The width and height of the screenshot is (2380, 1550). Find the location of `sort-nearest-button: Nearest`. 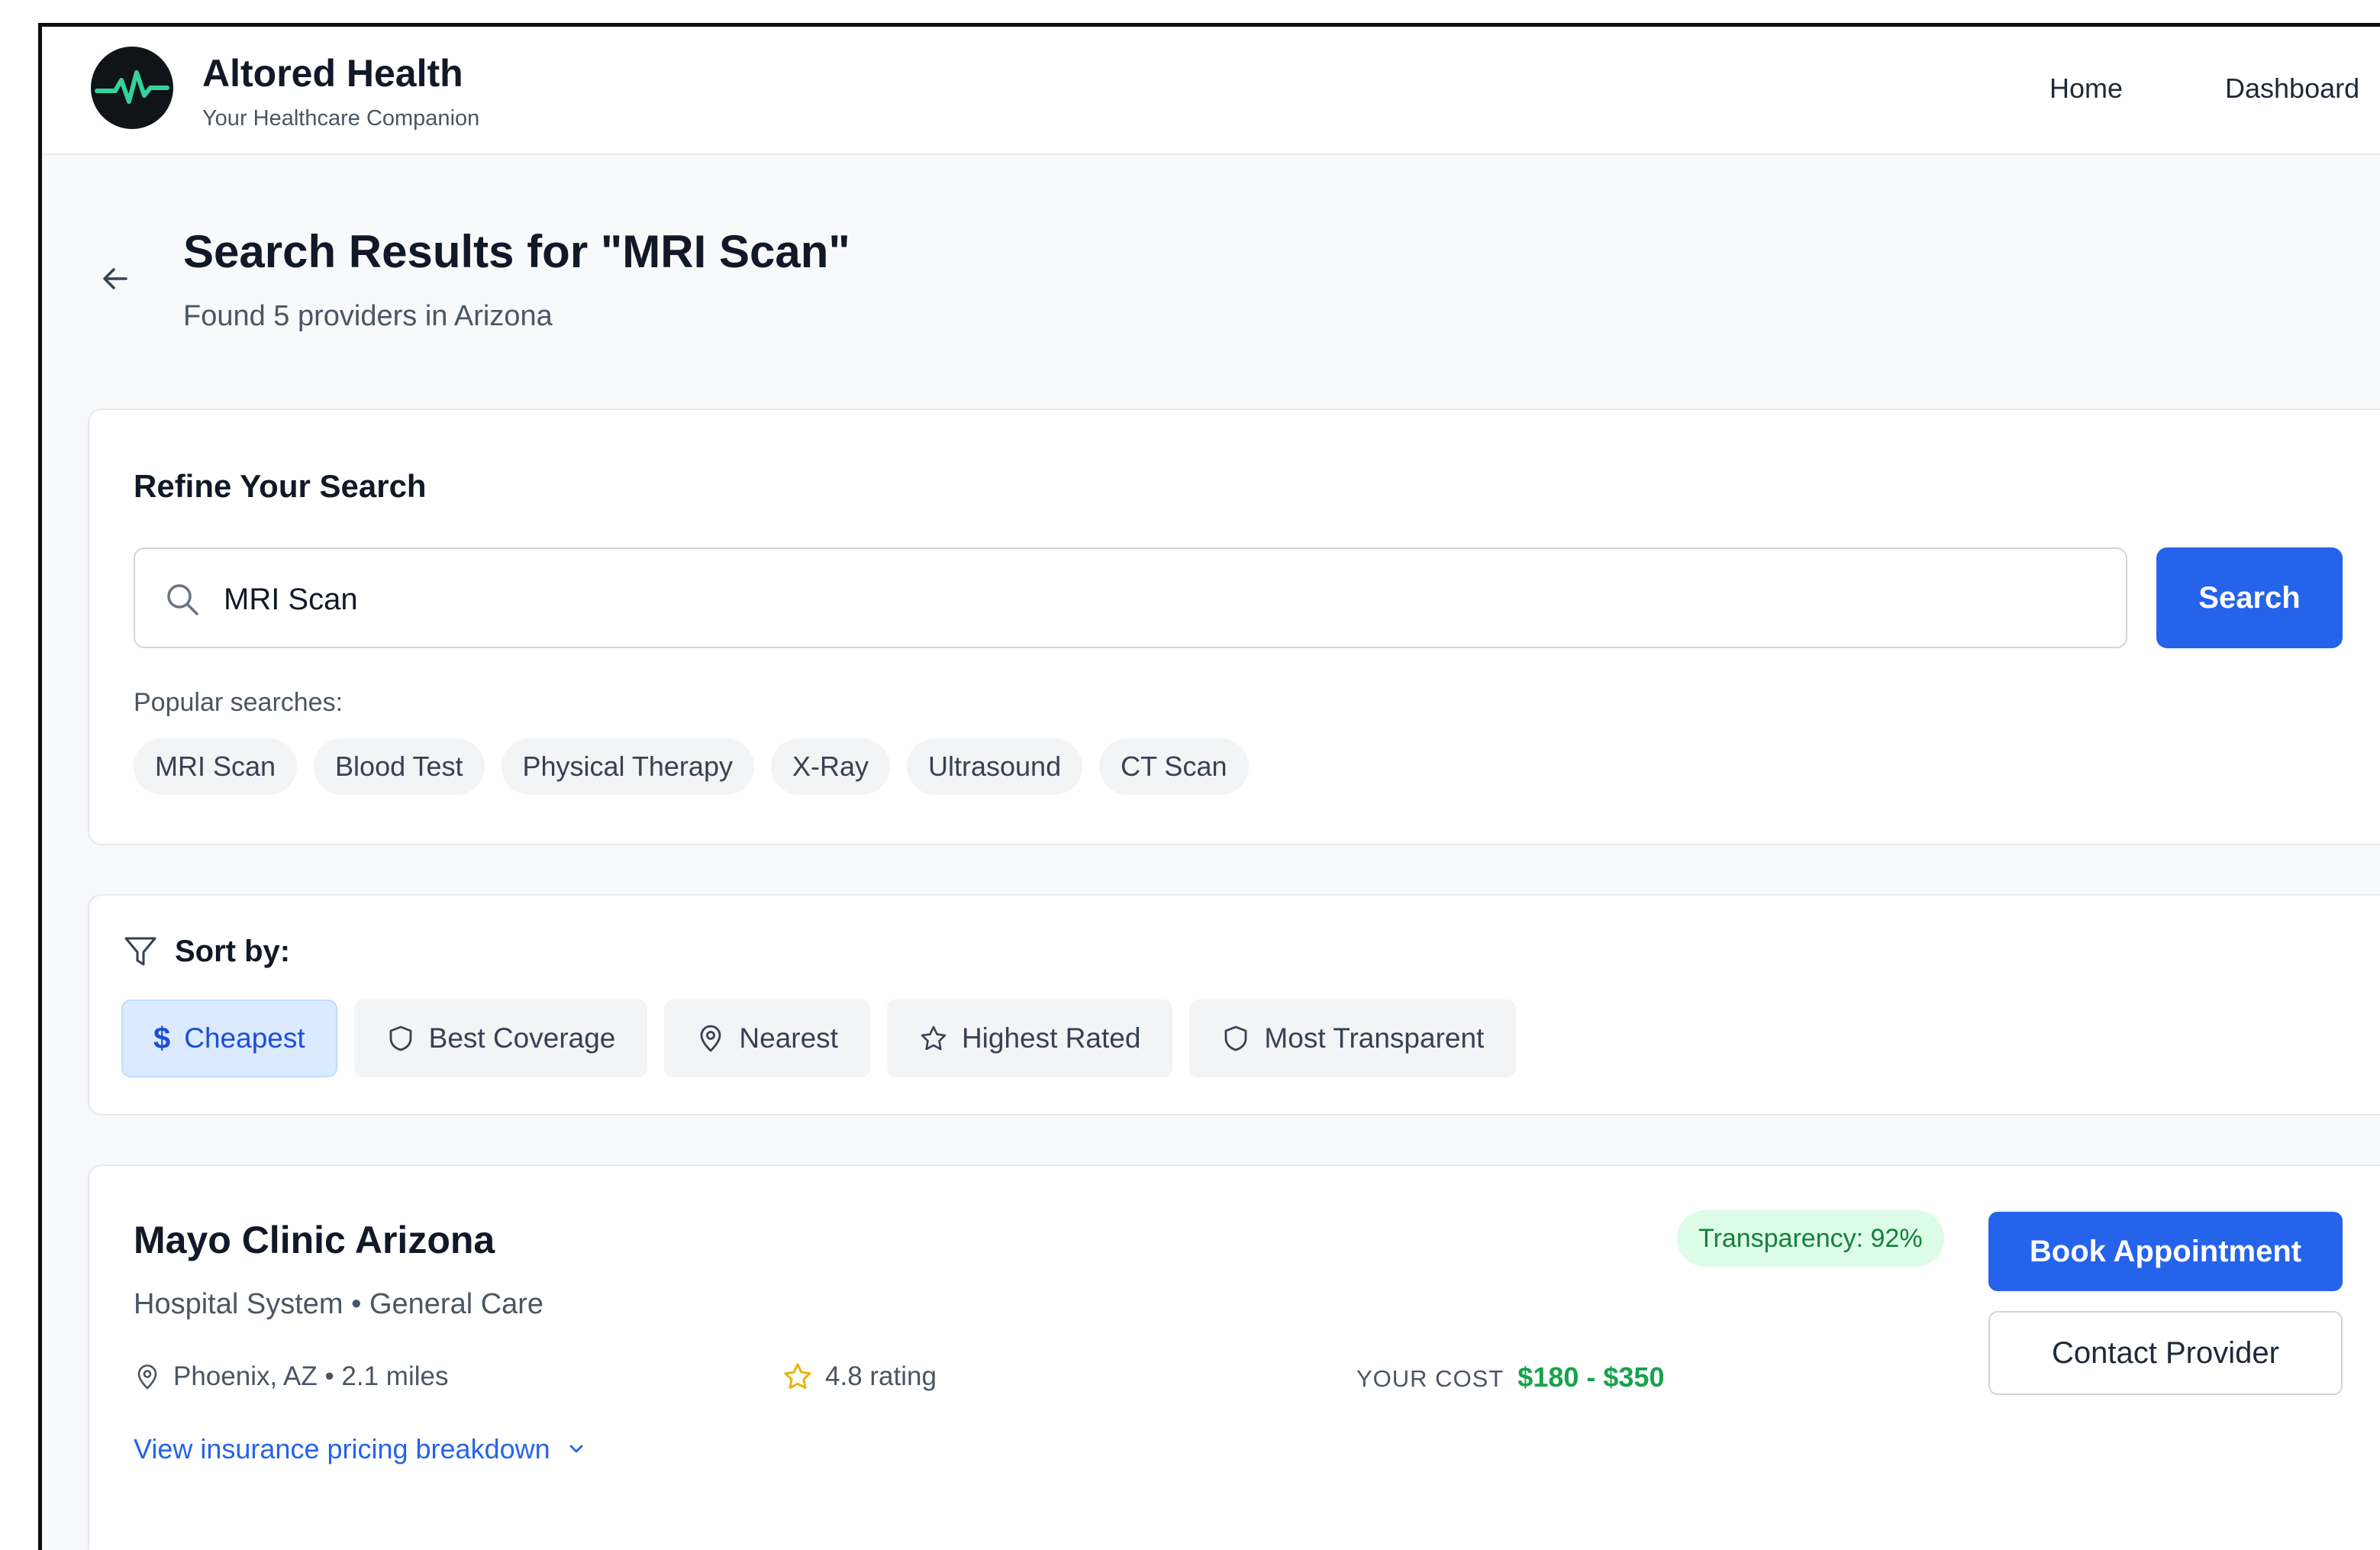

sort-nearest-button: Nearest is located at coordinates (767, 1038).